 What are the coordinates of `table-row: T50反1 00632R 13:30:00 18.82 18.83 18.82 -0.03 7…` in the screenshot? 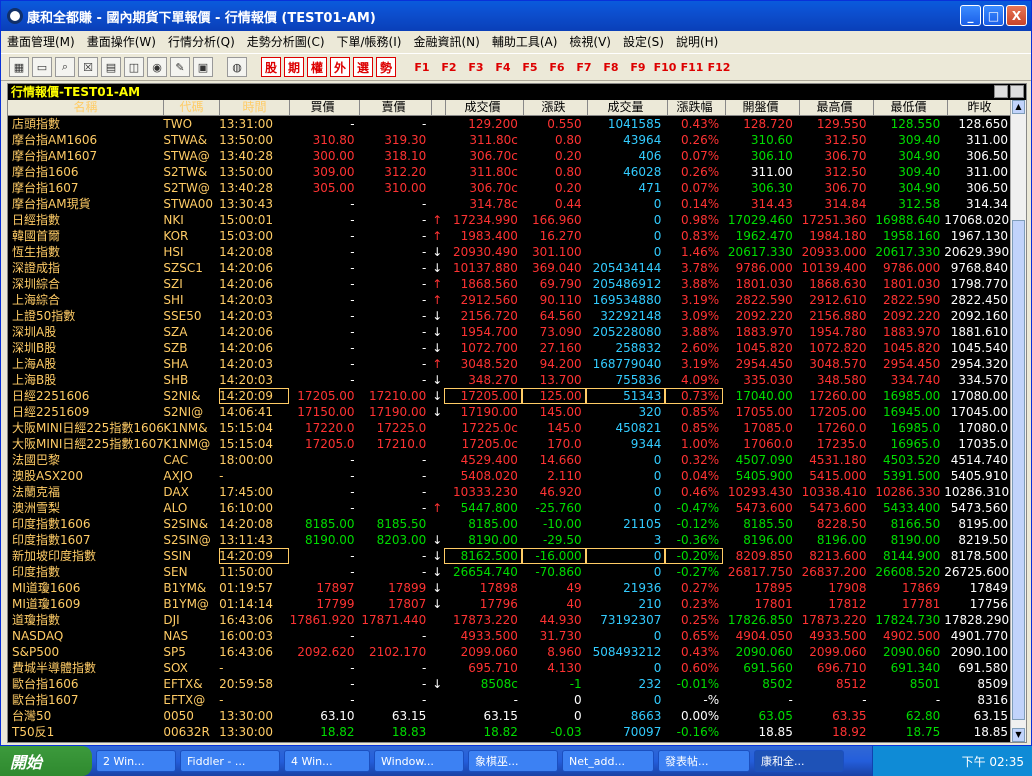 It's located at (510, 732).